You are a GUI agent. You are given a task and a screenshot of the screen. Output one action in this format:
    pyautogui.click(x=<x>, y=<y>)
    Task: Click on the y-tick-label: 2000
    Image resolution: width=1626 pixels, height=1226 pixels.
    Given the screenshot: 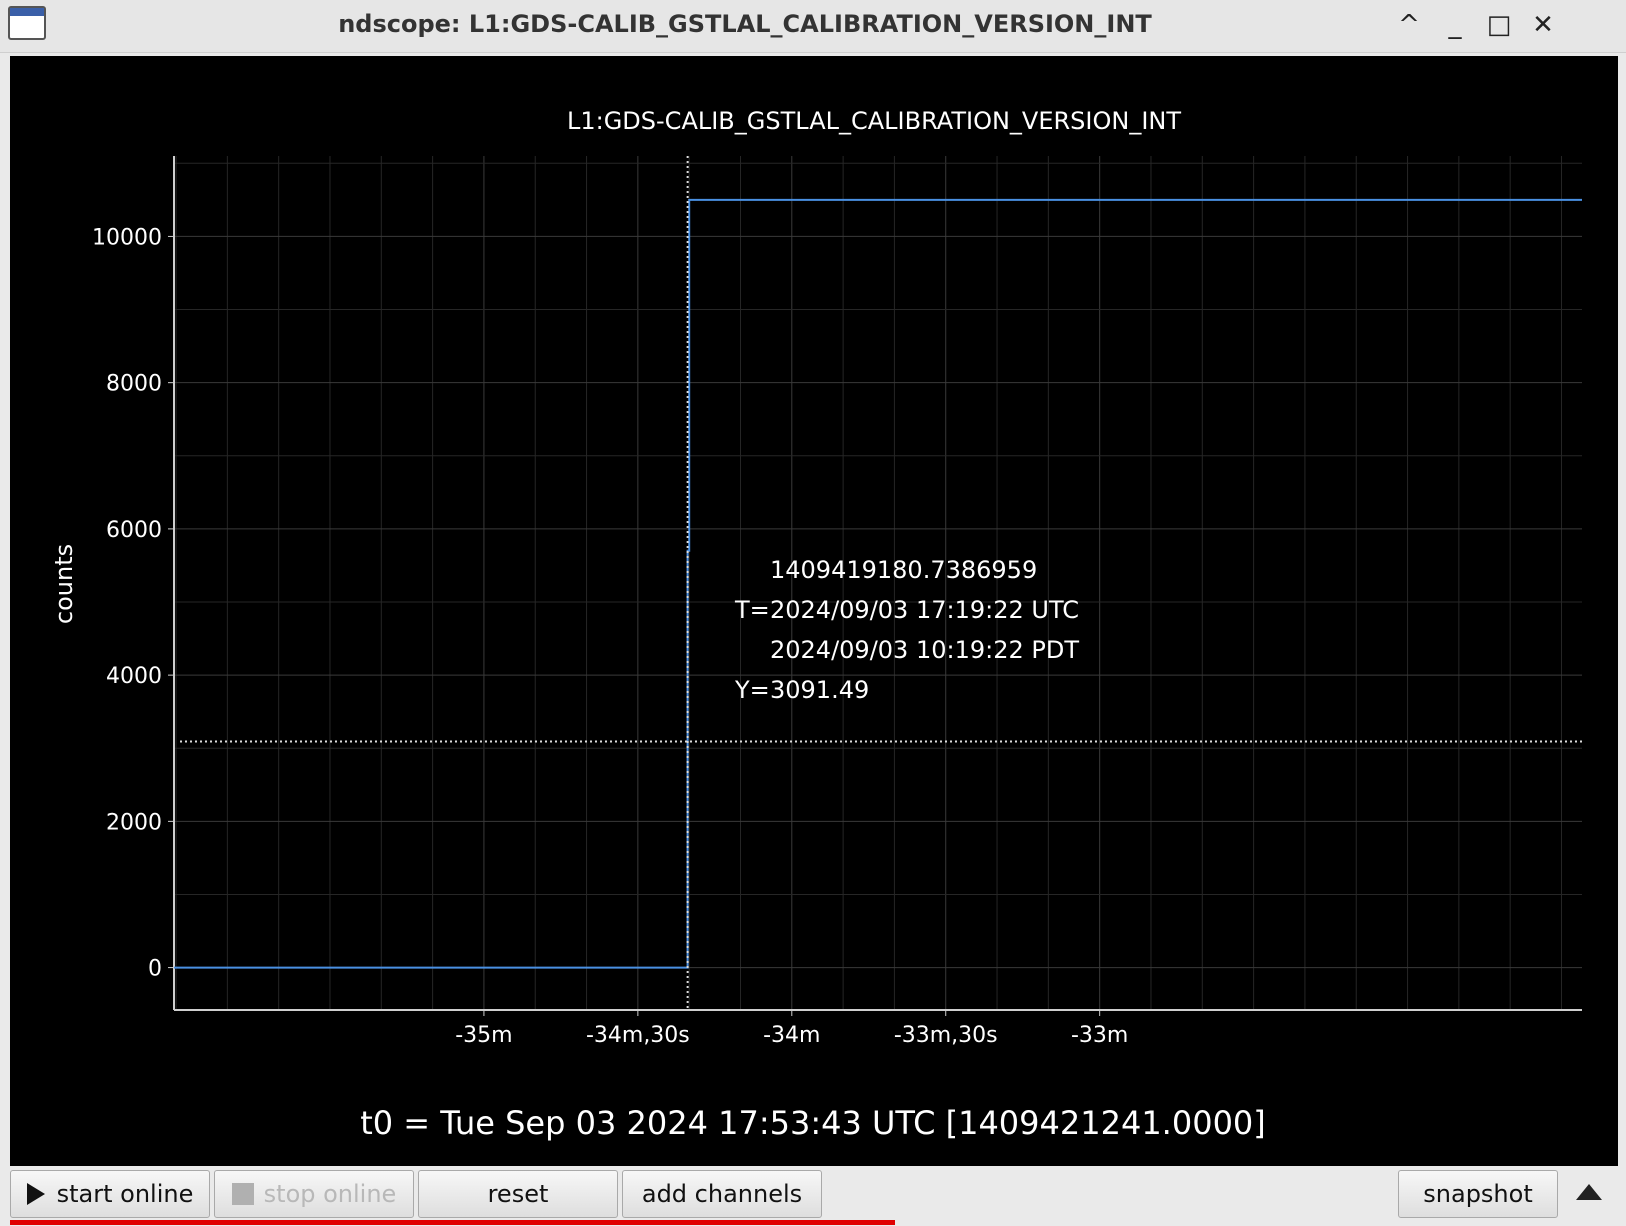 What is the action you would take?
    pyautogui.click(x=134, y=822)
    